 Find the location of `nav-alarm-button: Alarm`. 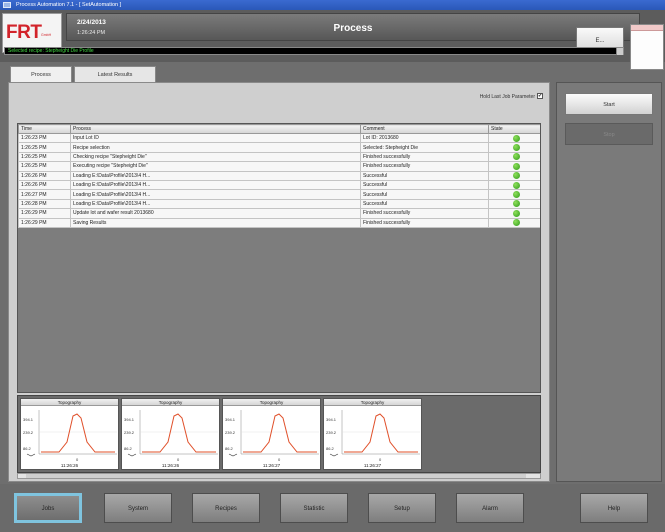

nav-alarm-button: Alarm is located at coordinates (490, 508).